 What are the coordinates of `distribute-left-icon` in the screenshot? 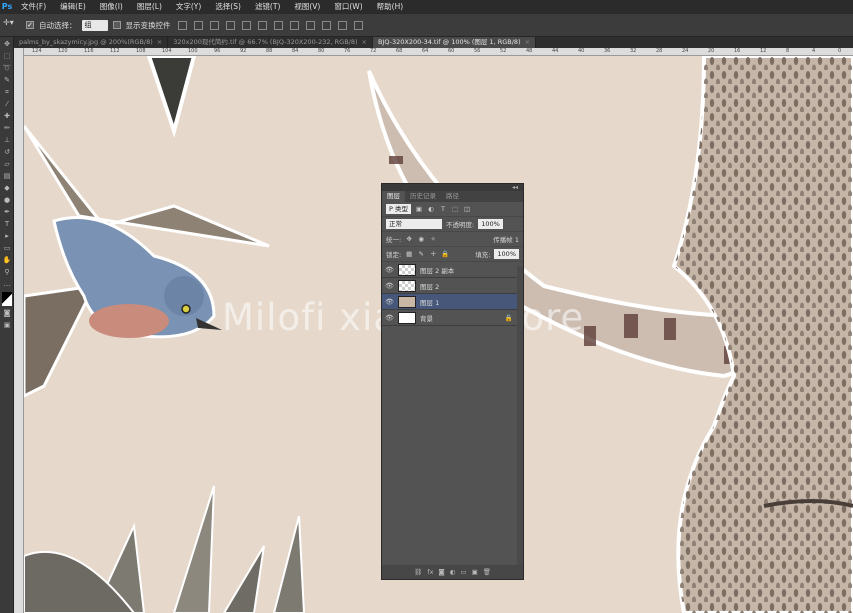 It's located at (326, 25).